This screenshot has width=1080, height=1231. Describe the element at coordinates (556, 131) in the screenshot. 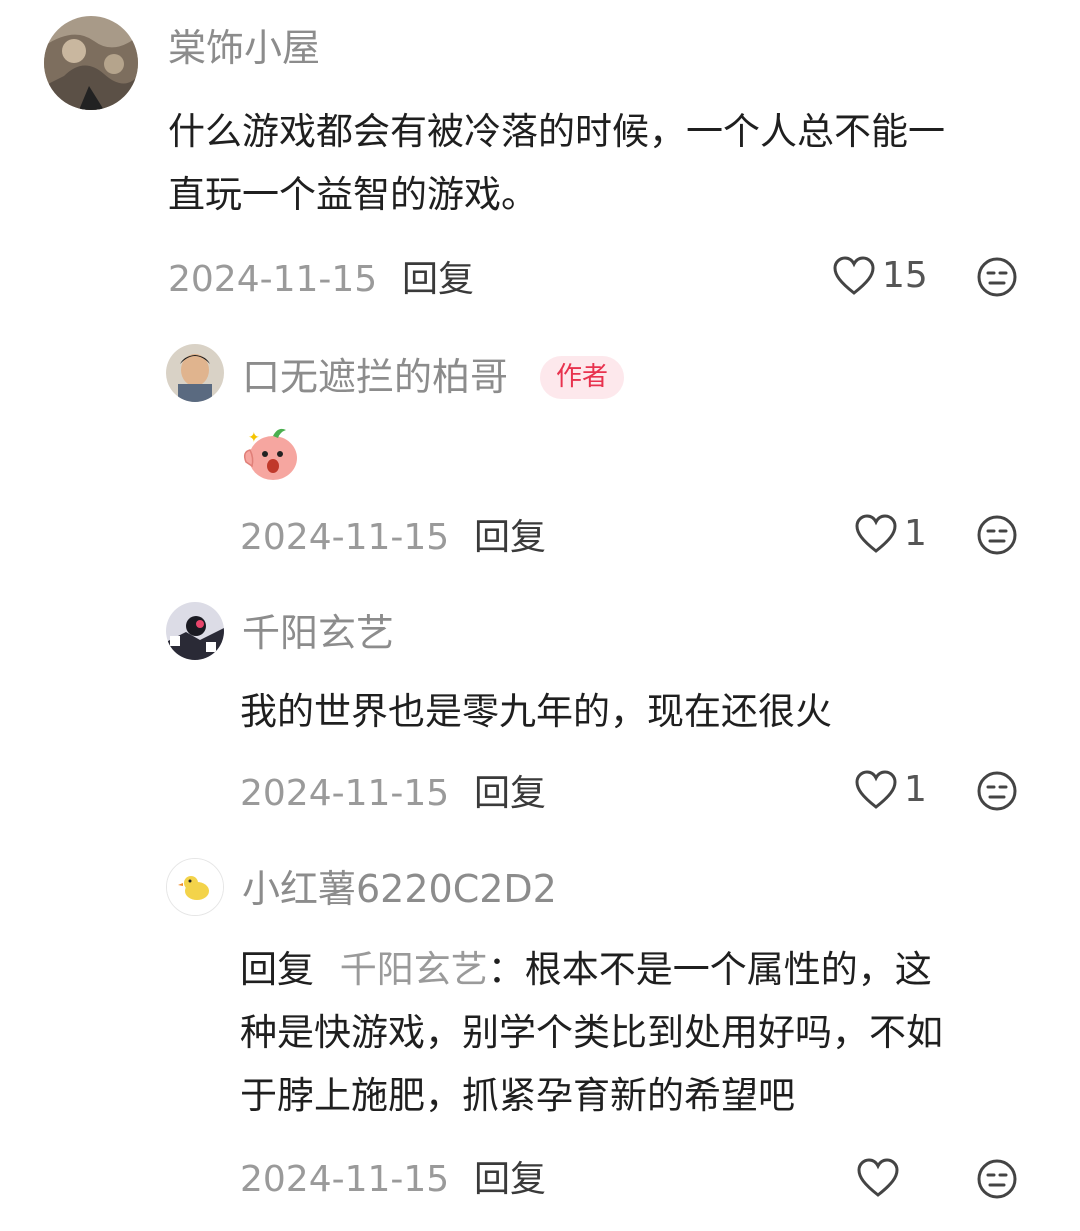

I see `comment-line: 什么游戏都会有被冷落的时候，一个人总不能一` at that location.